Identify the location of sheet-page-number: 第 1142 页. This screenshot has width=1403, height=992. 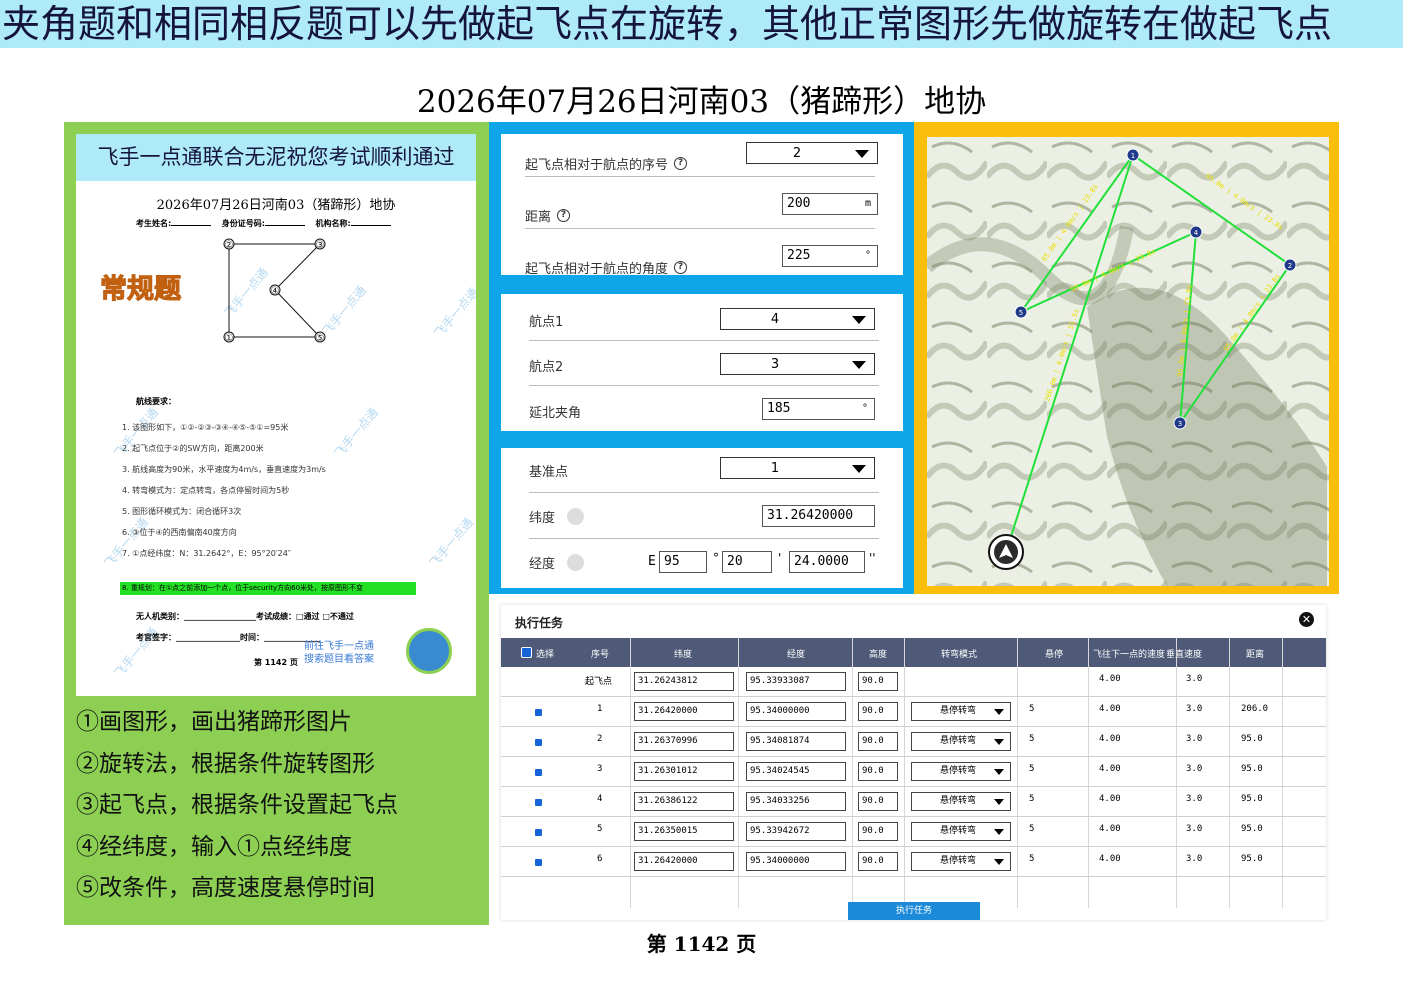
(276, 662).